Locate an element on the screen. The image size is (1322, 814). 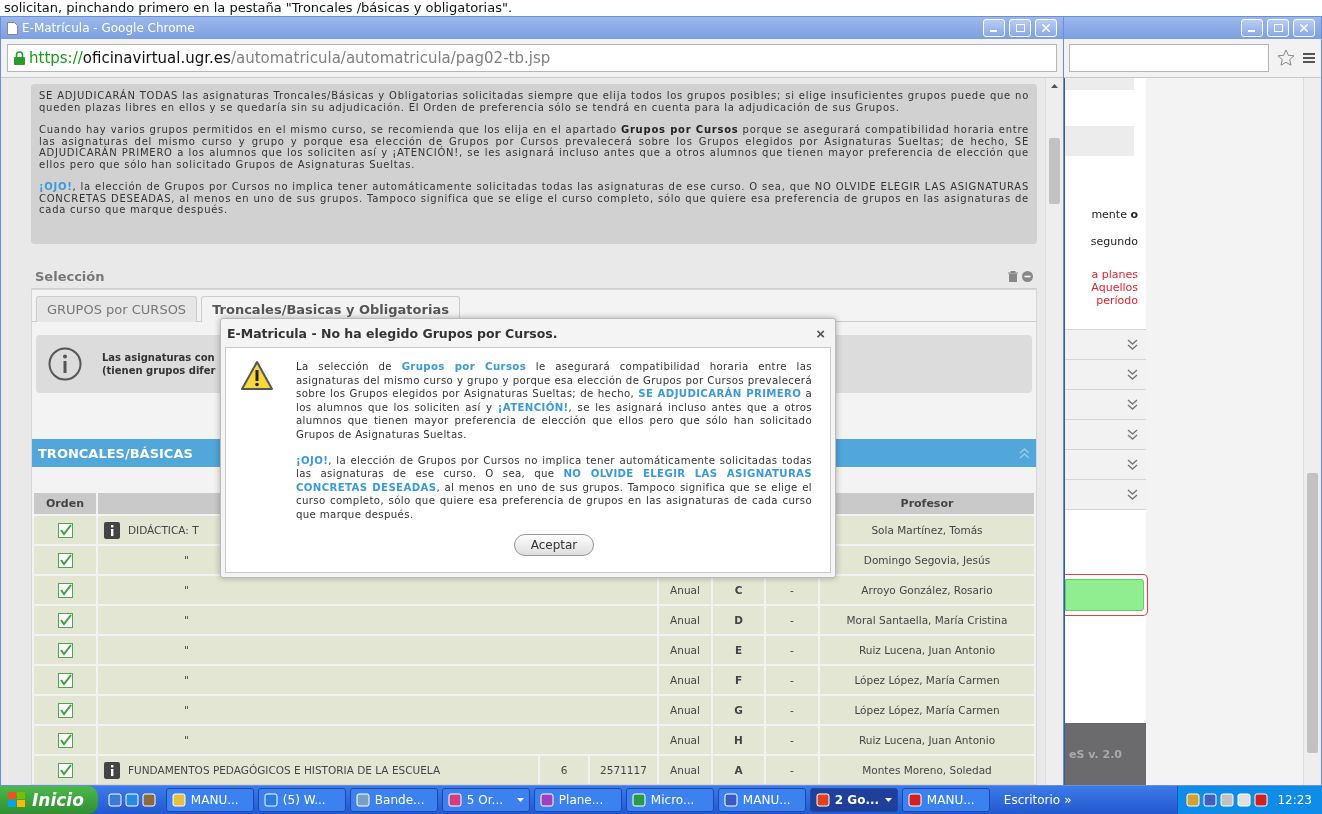
dialog-title: E-Matricula - No ha elegido Grupos por Cursos. is located at coordinates (392, 333).